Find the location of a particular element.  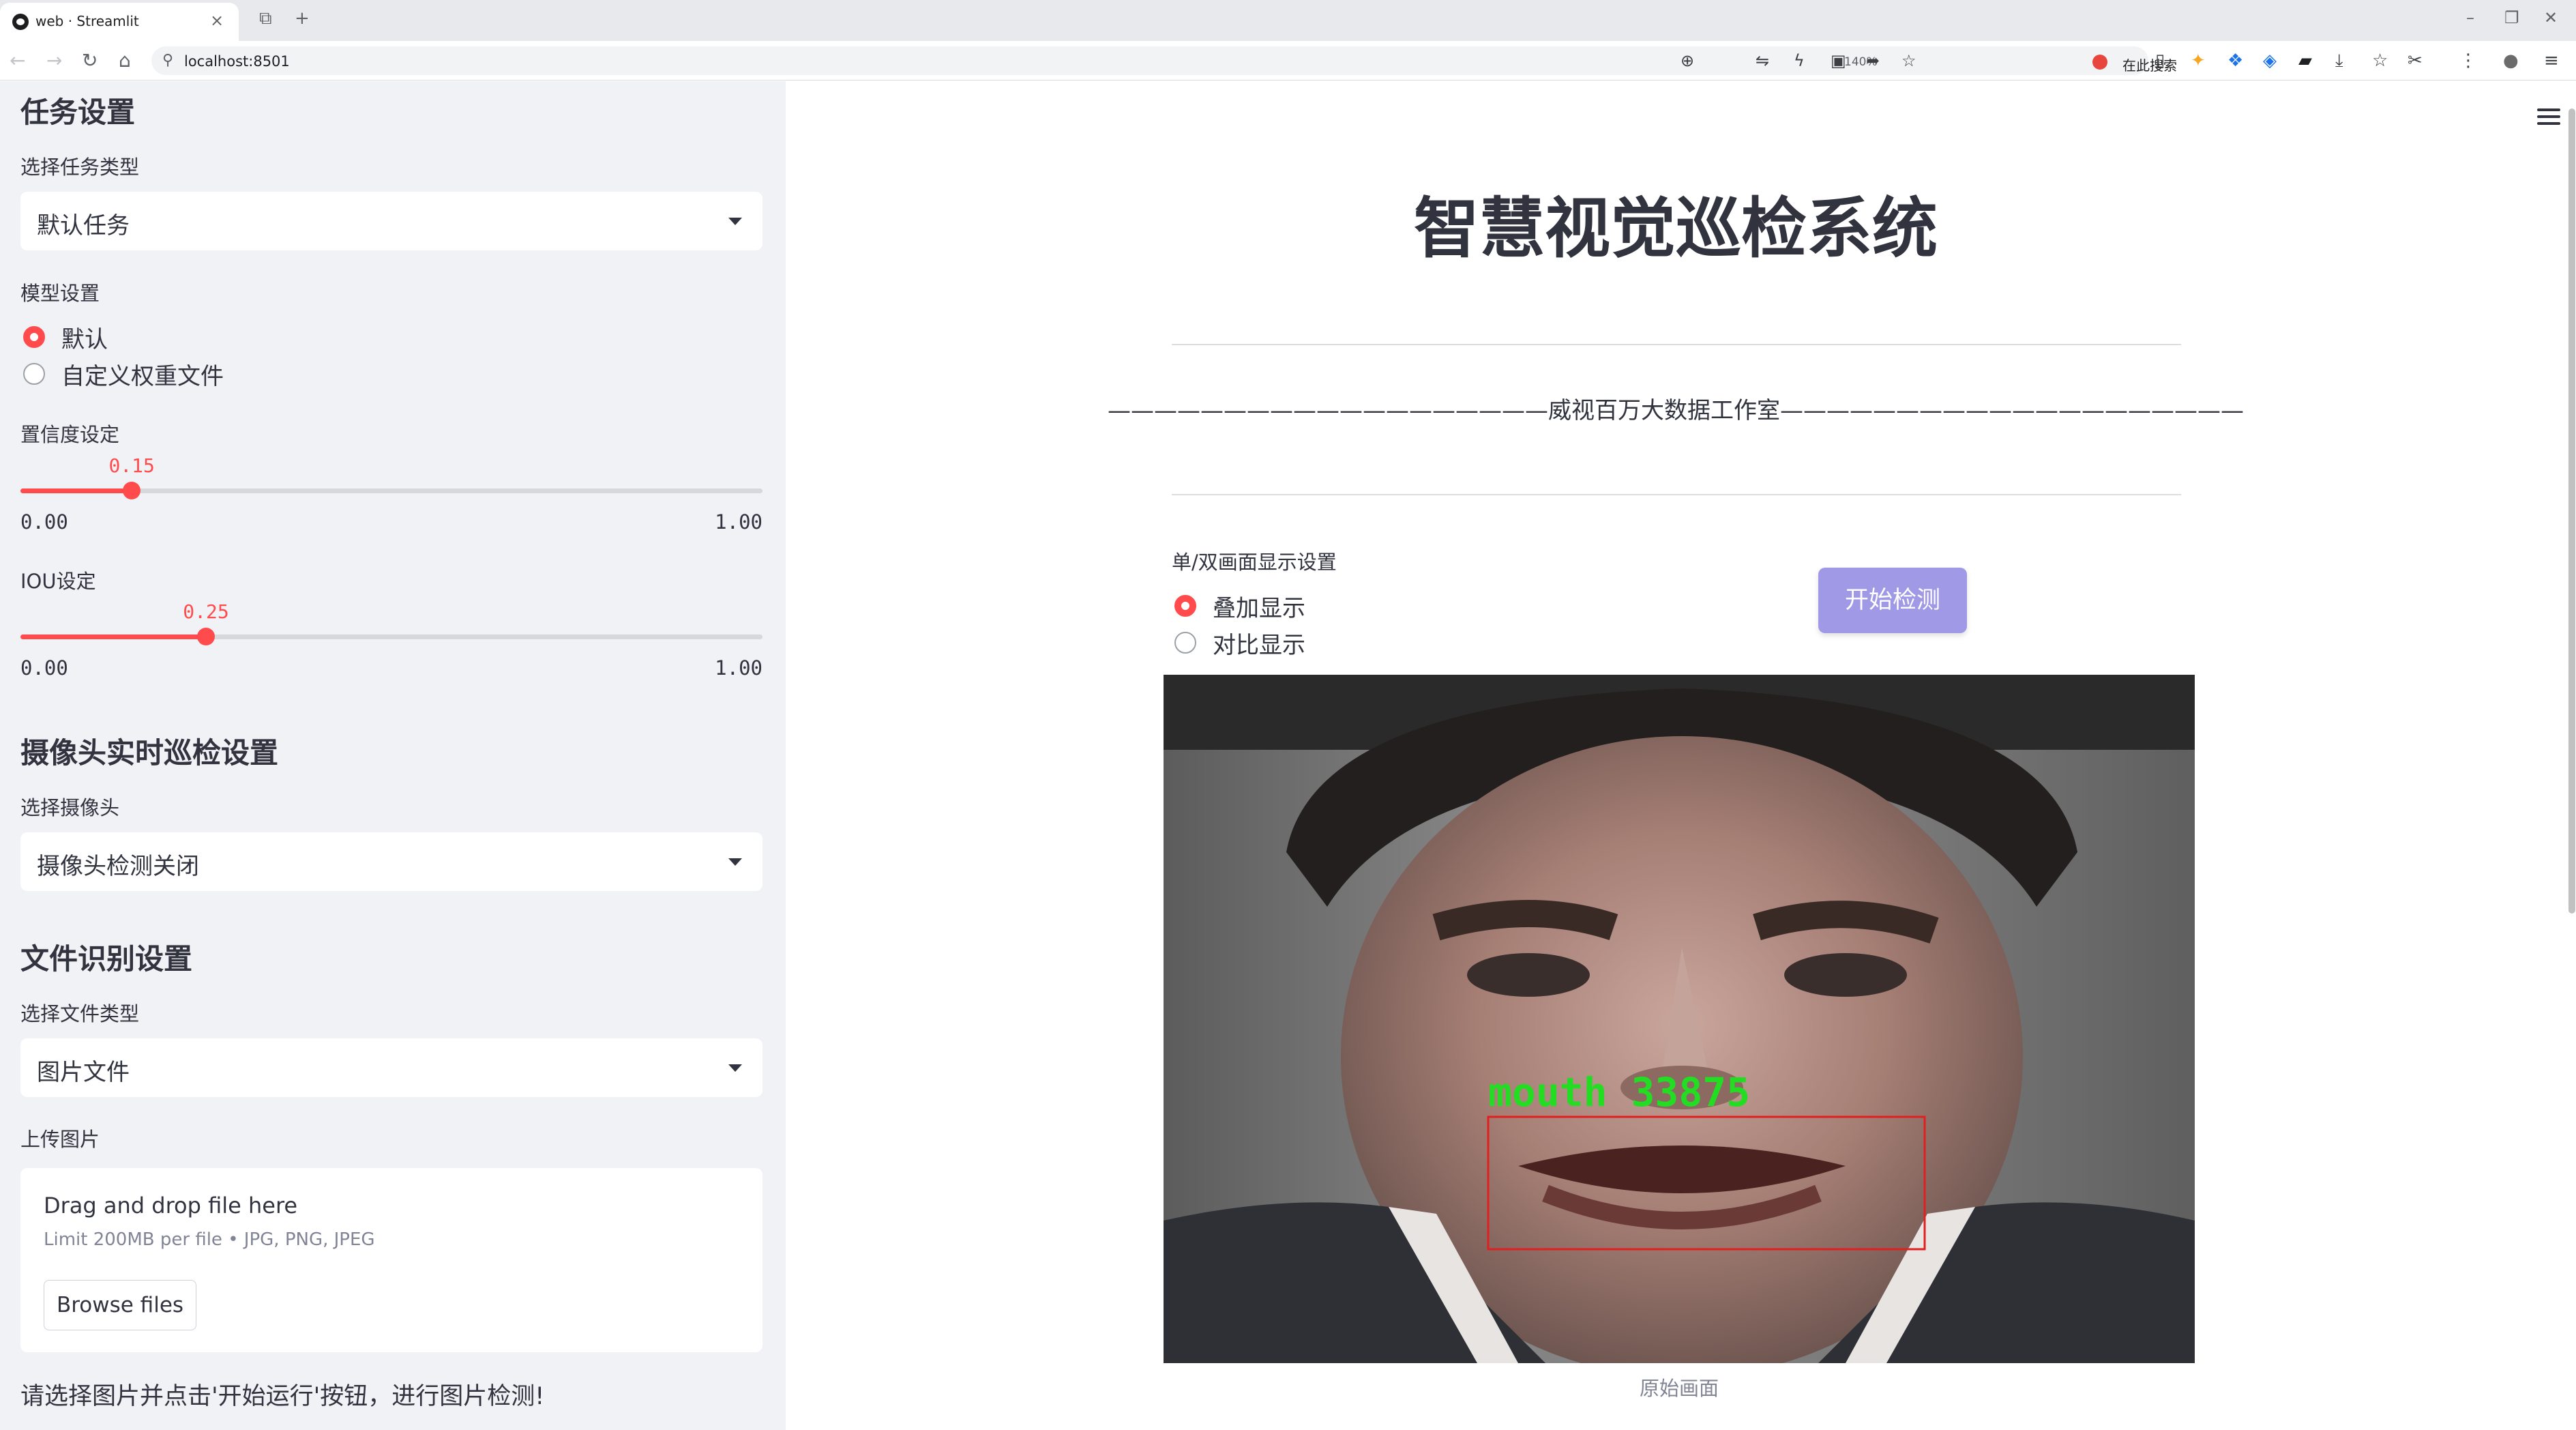

image-caption: 原始画面 is located at coordinates (1679, 1388).